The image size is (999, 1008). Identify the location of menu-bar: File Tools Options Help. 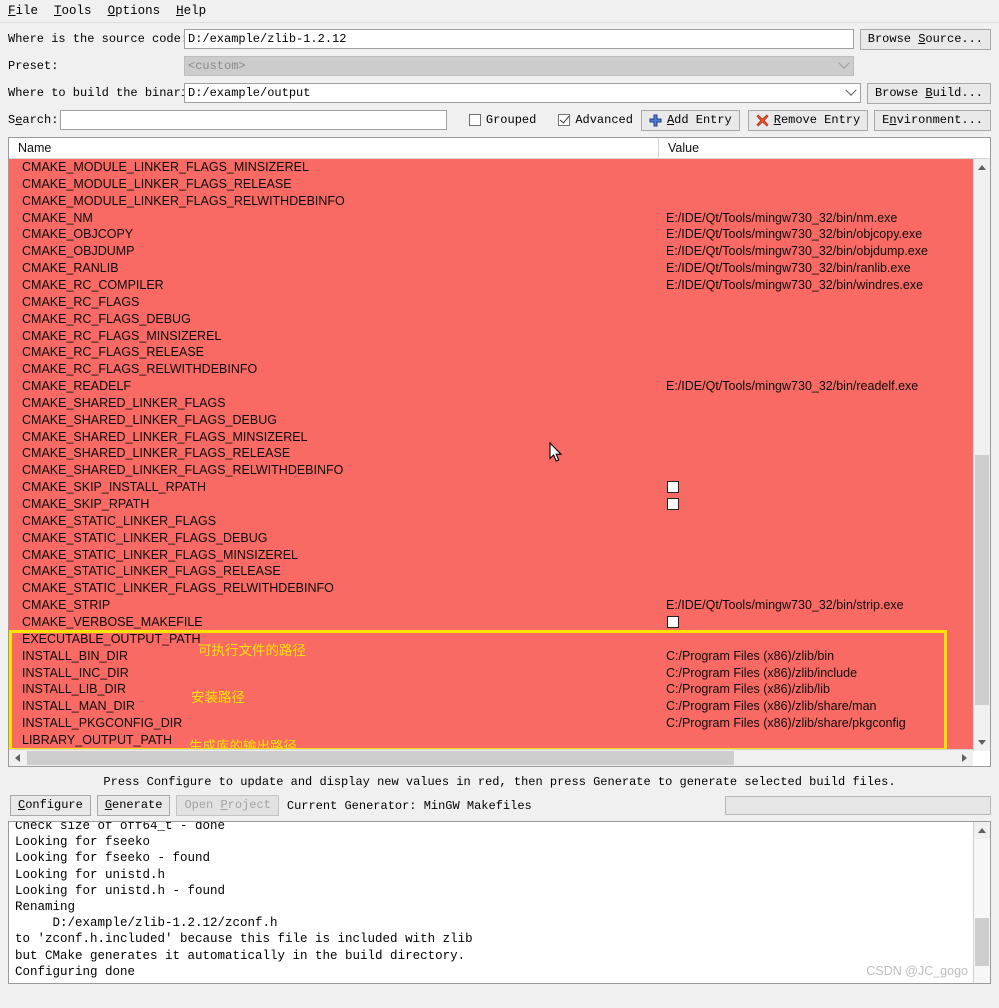
(499, 11).